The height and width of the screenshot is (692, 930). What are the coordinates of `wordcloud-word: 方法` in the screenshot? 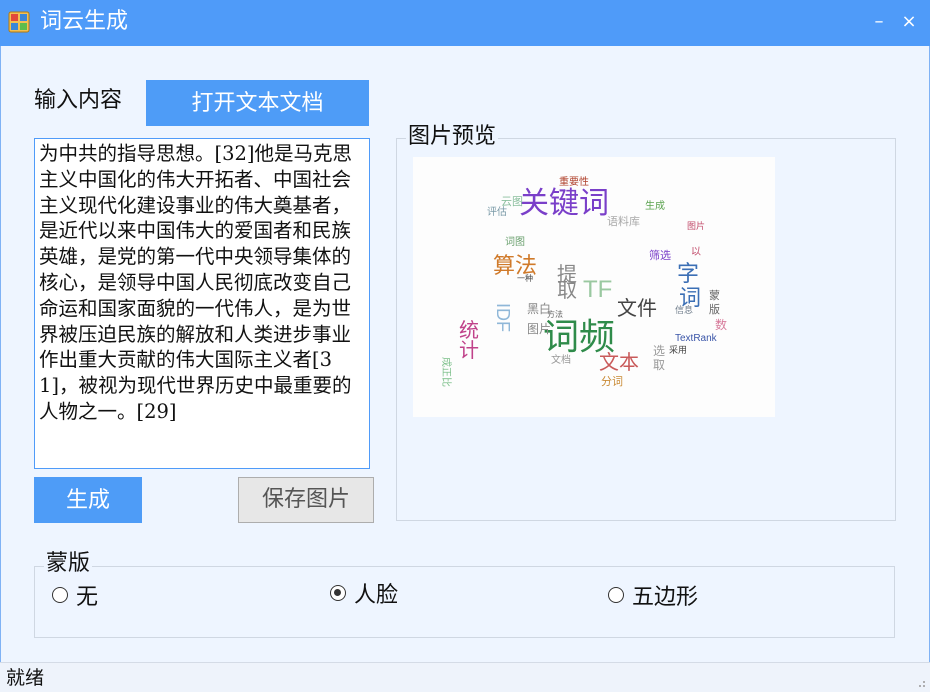 It's located at (555, 314).